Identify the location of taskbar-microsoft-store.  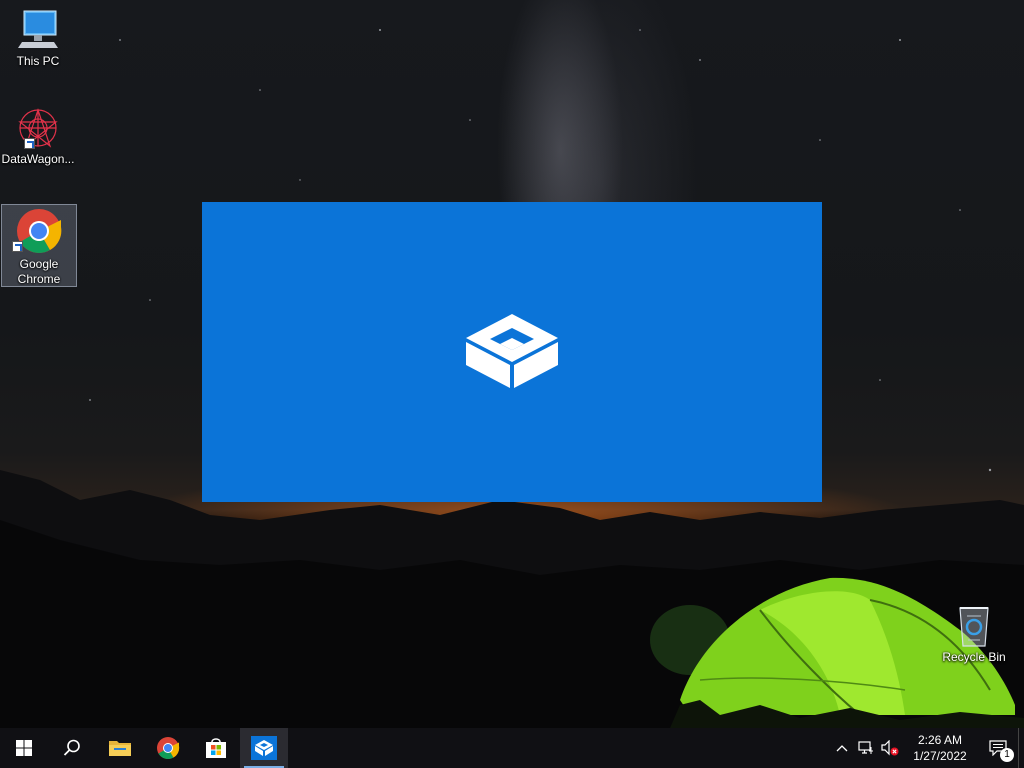
(216, 748).